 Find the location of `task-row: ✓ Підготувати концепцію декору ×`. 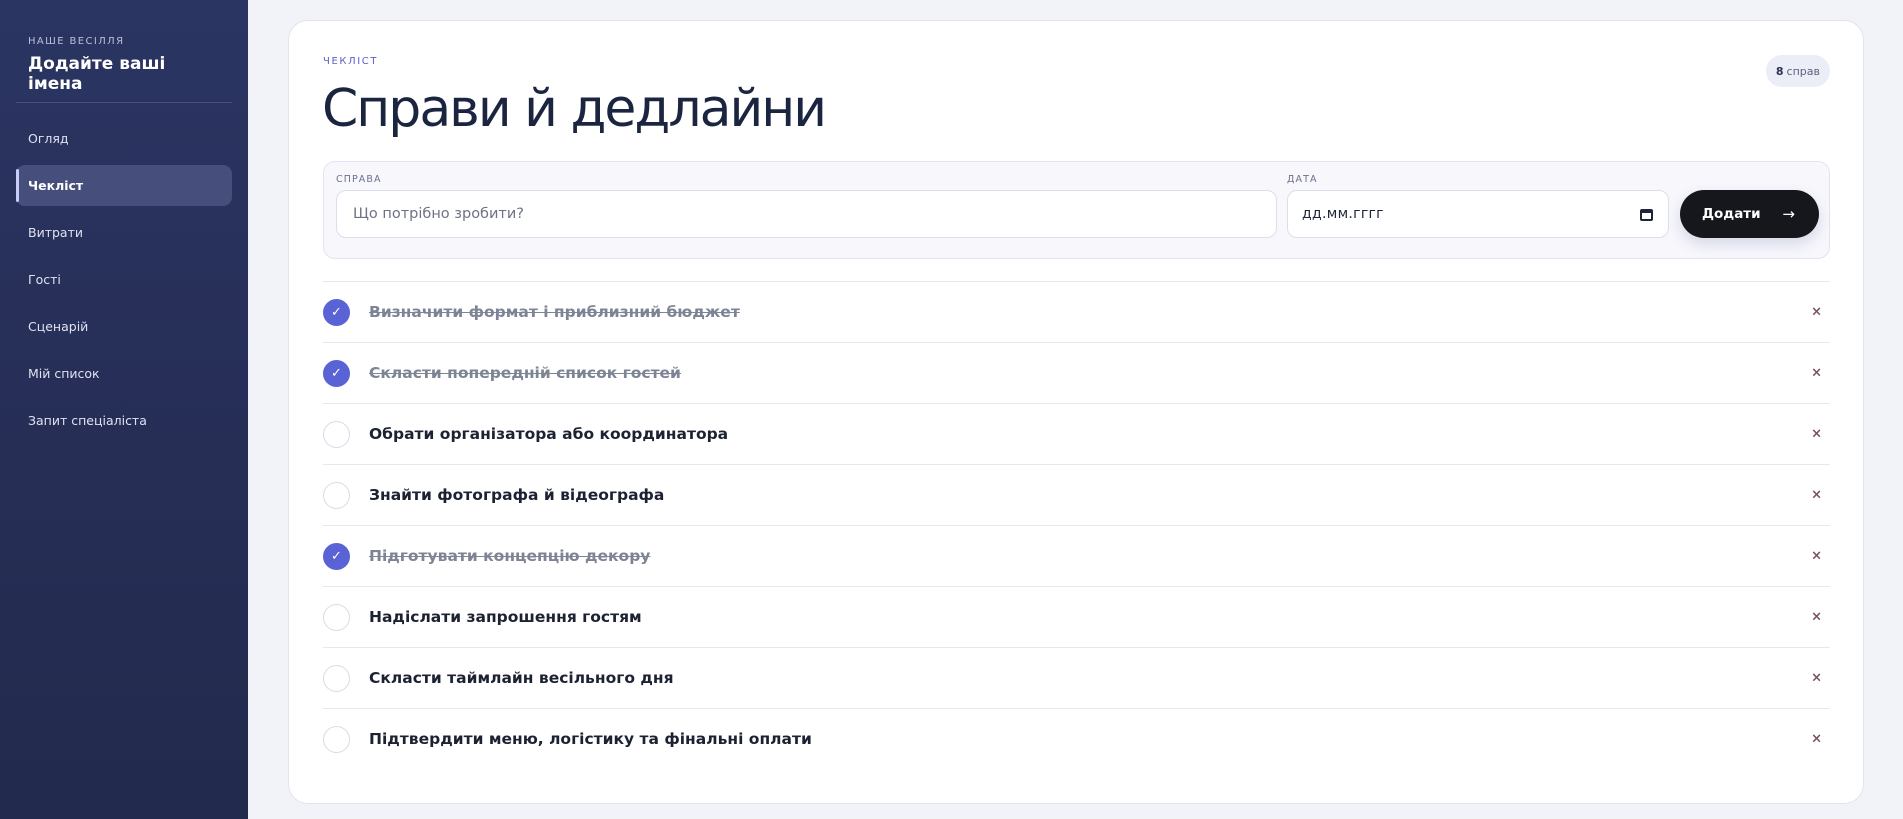

task-row: ✓ Підготувати концепцію декору × is located at coordinates (1076, 555).